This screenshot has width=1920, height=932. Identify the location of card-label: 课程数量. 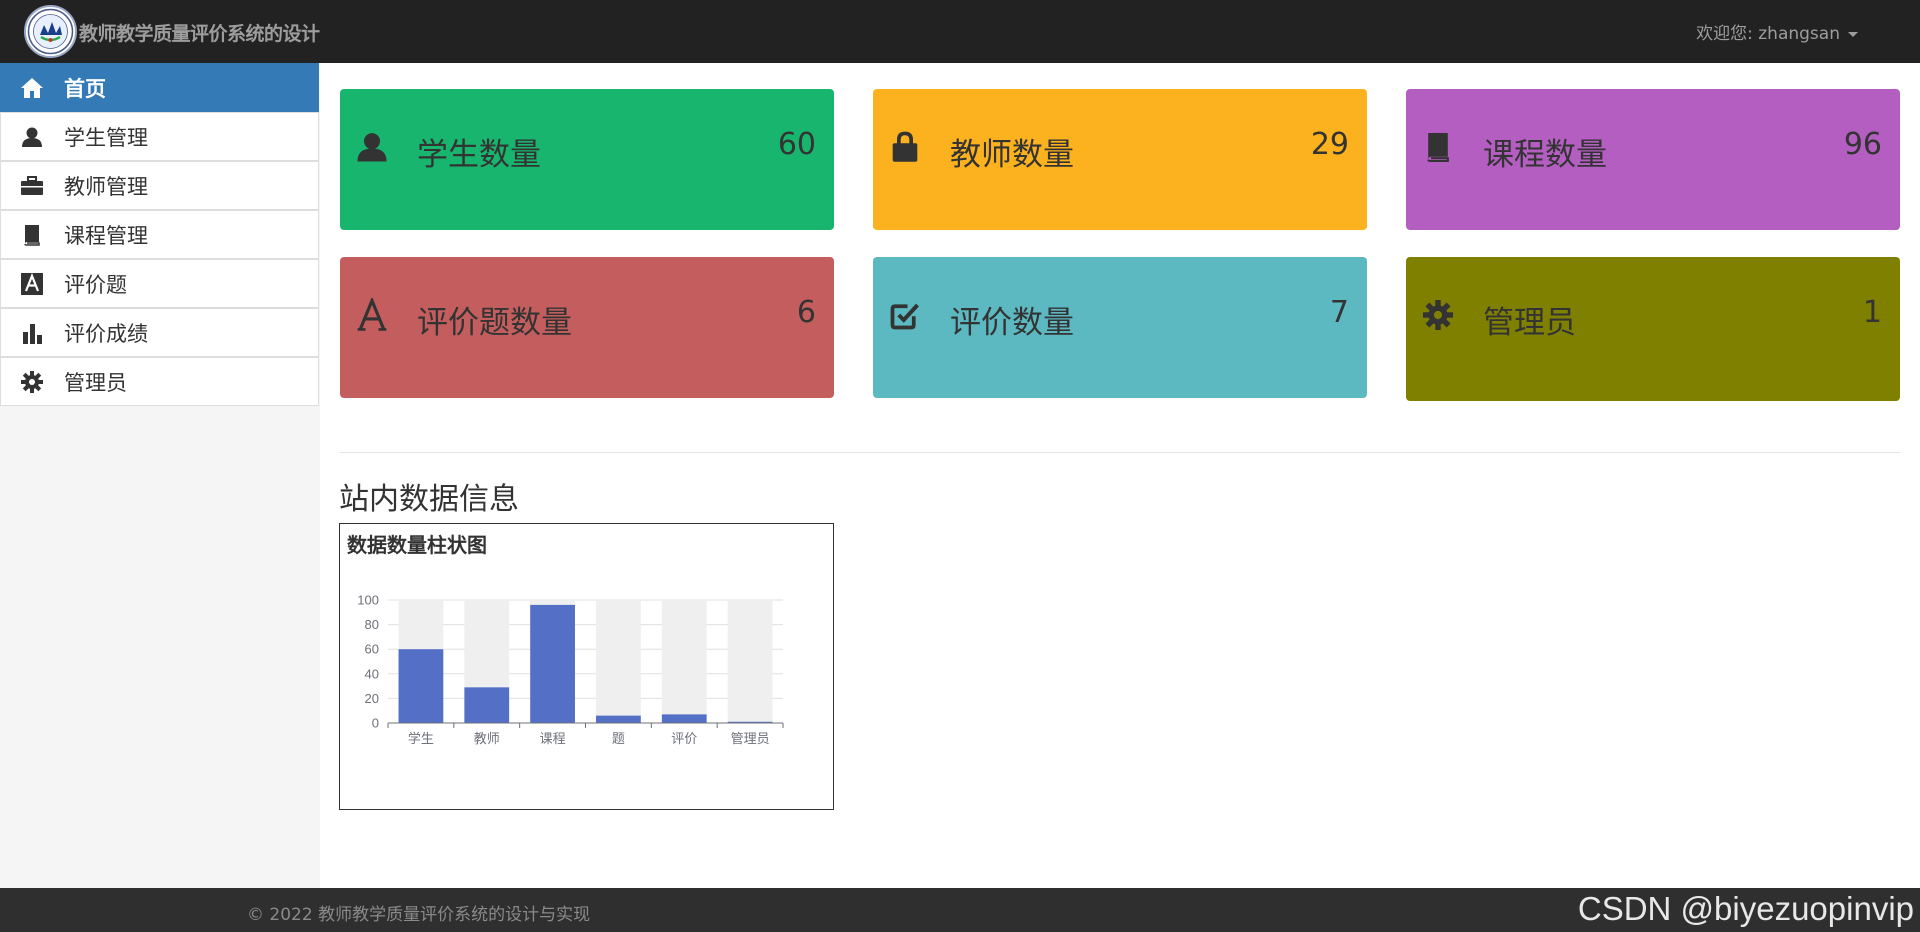
(1545, 155).